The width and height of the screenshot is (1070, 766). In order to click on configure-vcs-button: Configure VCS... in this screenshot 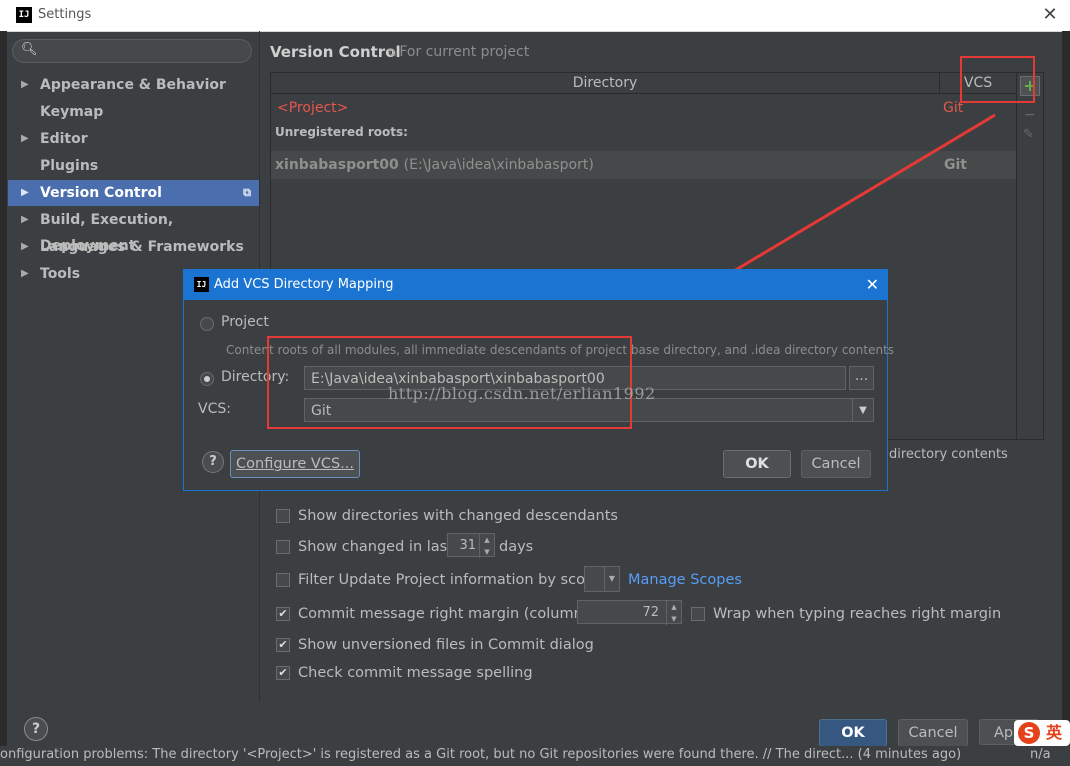, I will do `click(295, 464)`.